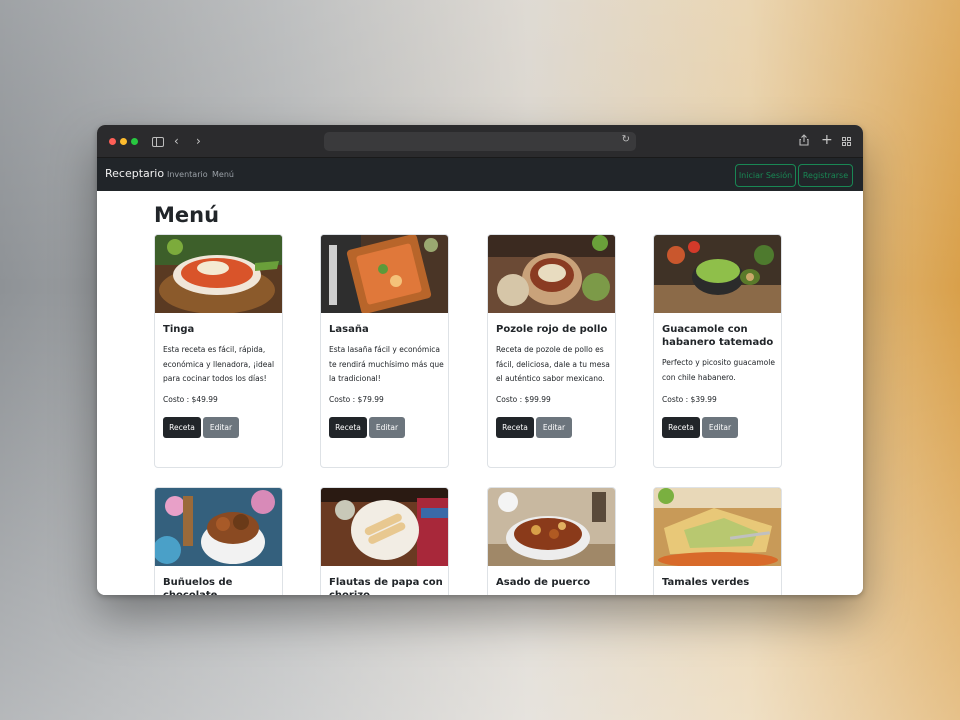 Image resolution: width=960 pixels, height=720 pixels. I want to click on back-icon: ‹, so click(176, 141).